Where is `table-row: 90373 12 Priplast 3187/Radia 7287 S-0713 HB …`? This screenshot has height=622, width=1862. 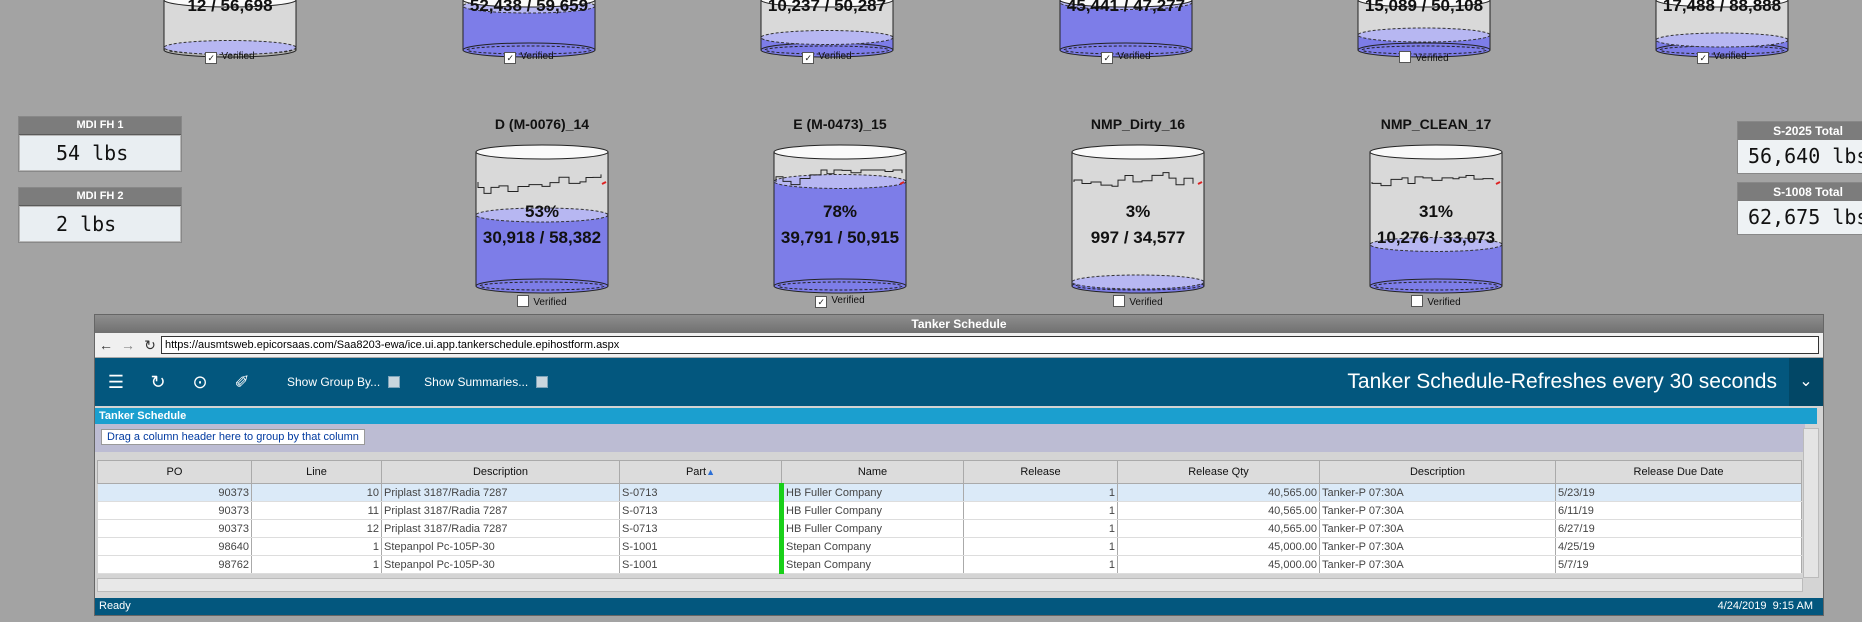 table-row: 90373 12 Priplast 3187/Radia 7287 S-0713 HB … is located at coordinates (949, 528).